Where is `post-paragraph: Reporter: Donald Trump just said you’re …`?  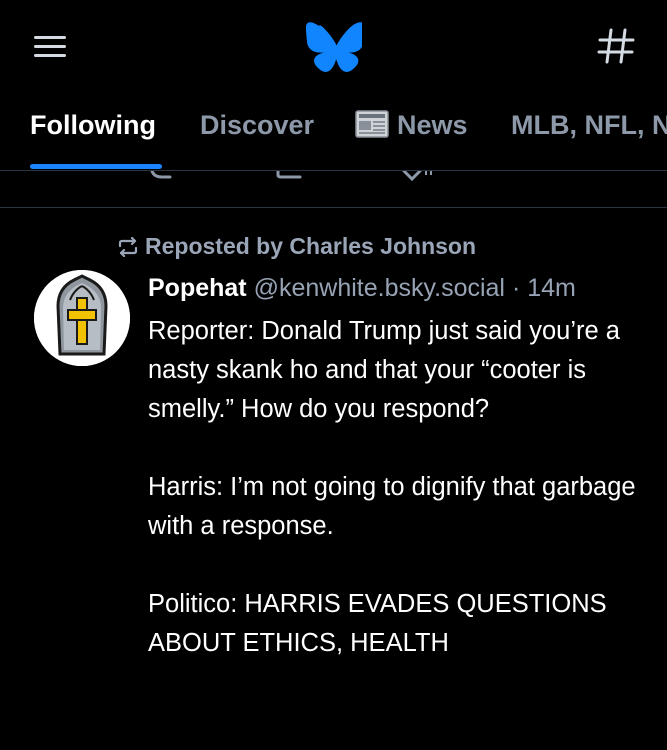 post-paragraph: Reporter: Donald Trump just said you’re … is located at coordinates (384, 370).